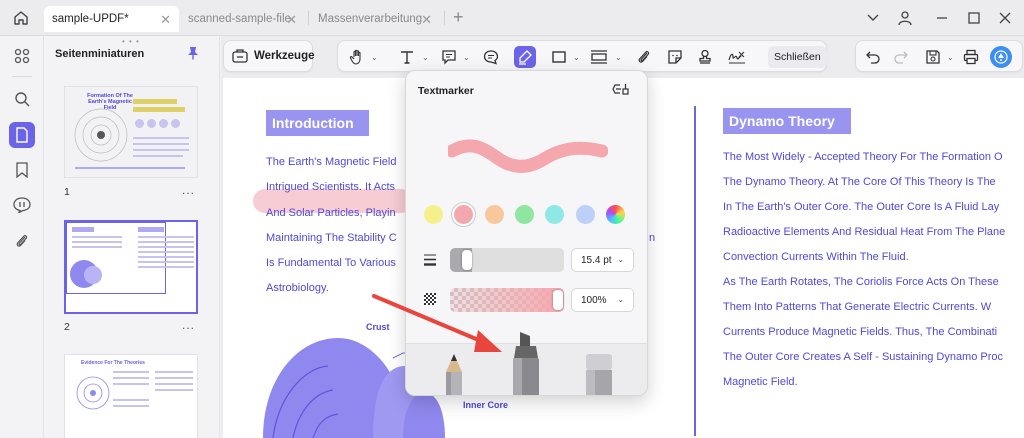  Describe the element at coordinates (901, 57) in the screenshot. I see `redo-icon` at that location.